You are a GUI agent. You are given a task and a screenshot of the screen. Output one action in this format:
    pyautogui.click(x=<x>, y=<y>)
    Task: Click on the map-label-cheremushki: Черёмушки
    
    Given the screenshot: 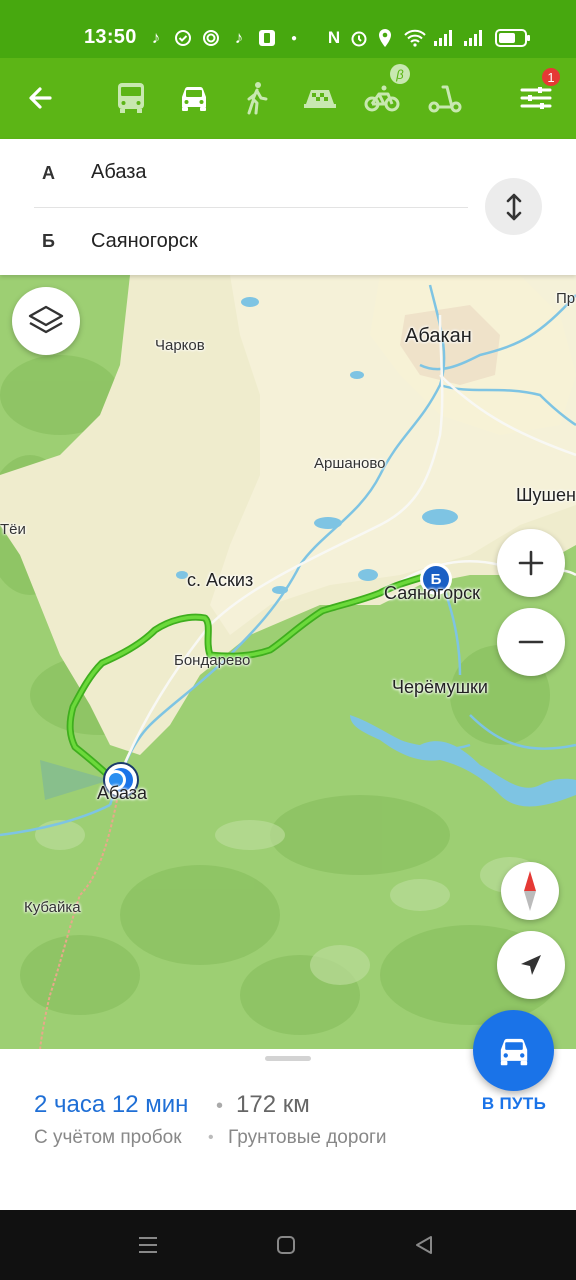 What is the action you would take?
    pyautogui.click(x=440, y=687)
    